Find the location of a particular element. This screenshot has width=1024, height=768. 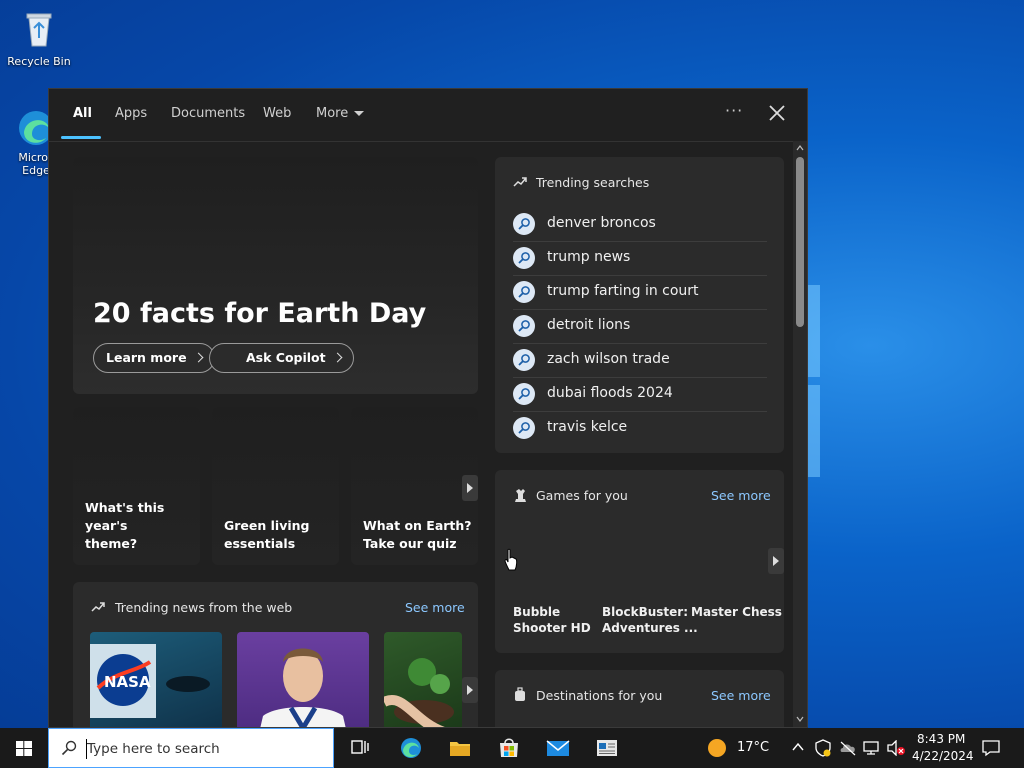

news-see-more-link: See more is located at coordinates (435, 607).